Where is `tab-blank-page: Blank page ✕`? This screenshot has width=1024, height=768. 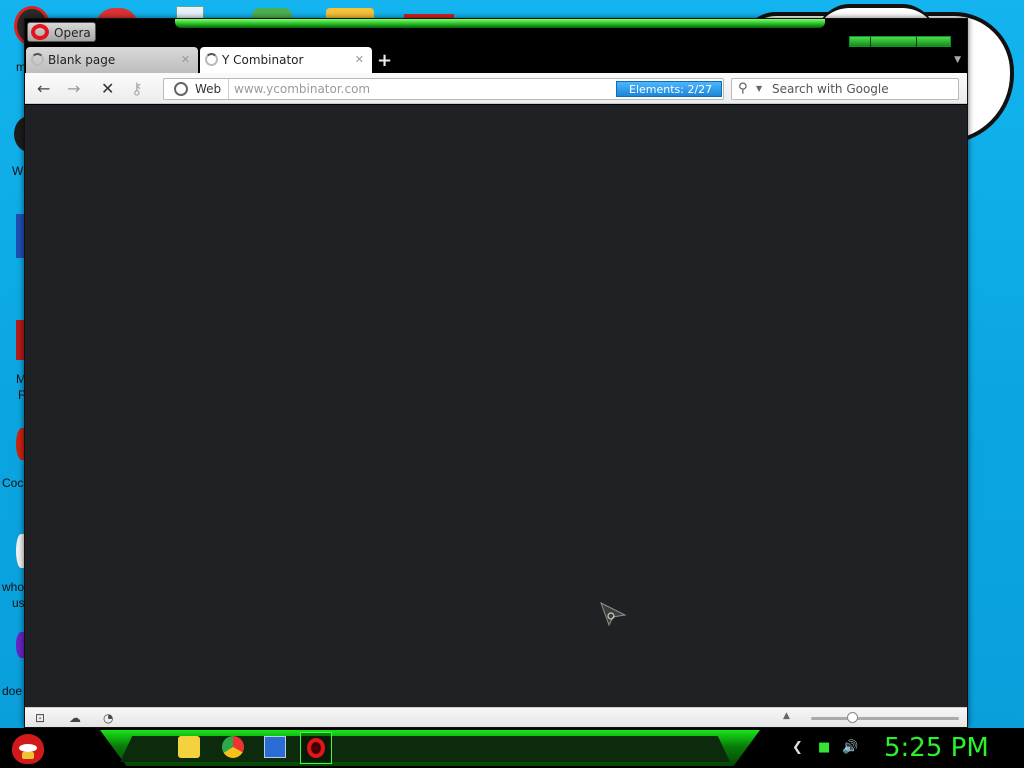 tab-blank-page: Blank page ✕ is located at coordinates (112, 60).